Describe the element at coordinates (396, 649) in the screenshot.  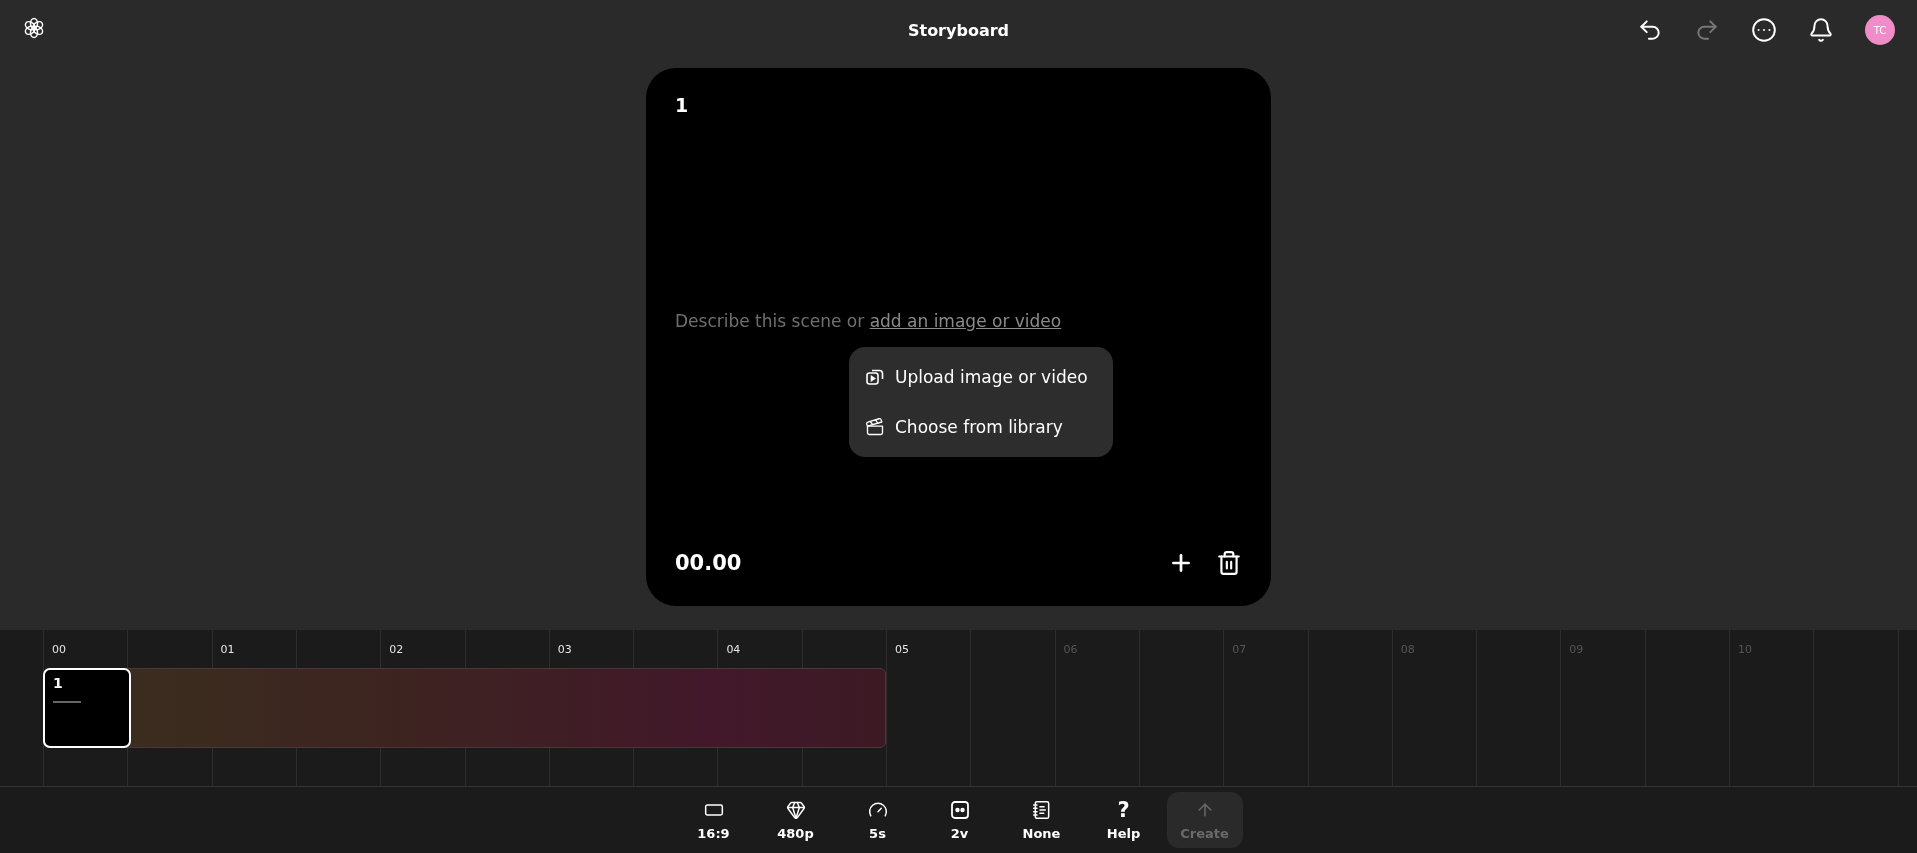
I see `time-label: 02` at that location.